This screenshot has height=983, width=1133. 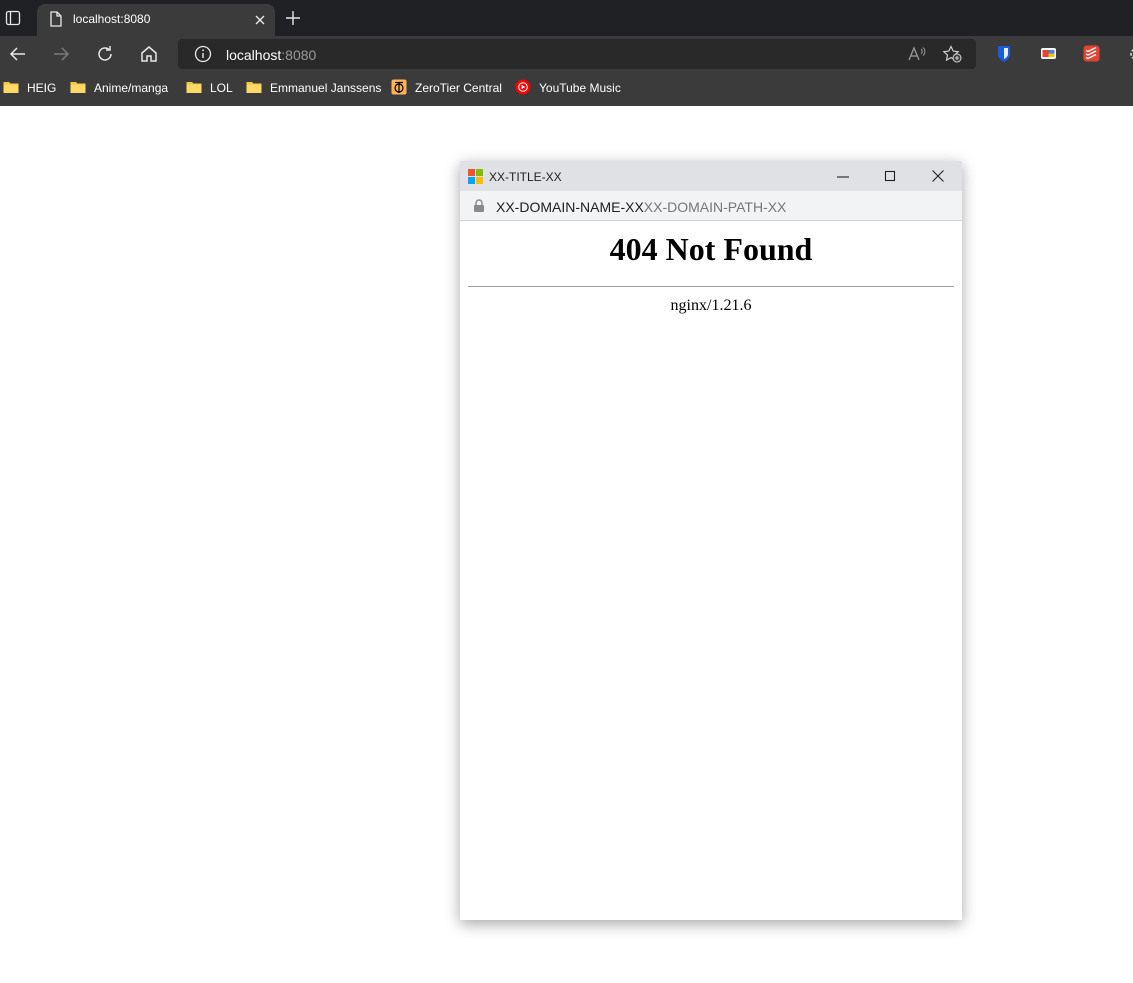 I want to click on popup-address-bar: XX-DOMAIN-NAME-XXXX-DOMAIN-PATH-XX, so click(x=711, y=206).